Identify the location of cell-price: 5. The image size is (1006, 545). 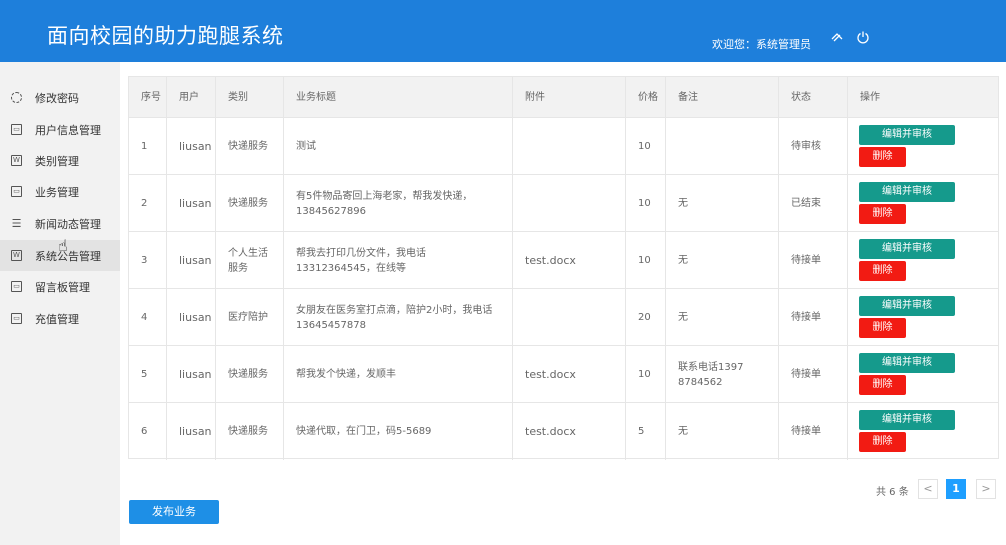
(646, 431).